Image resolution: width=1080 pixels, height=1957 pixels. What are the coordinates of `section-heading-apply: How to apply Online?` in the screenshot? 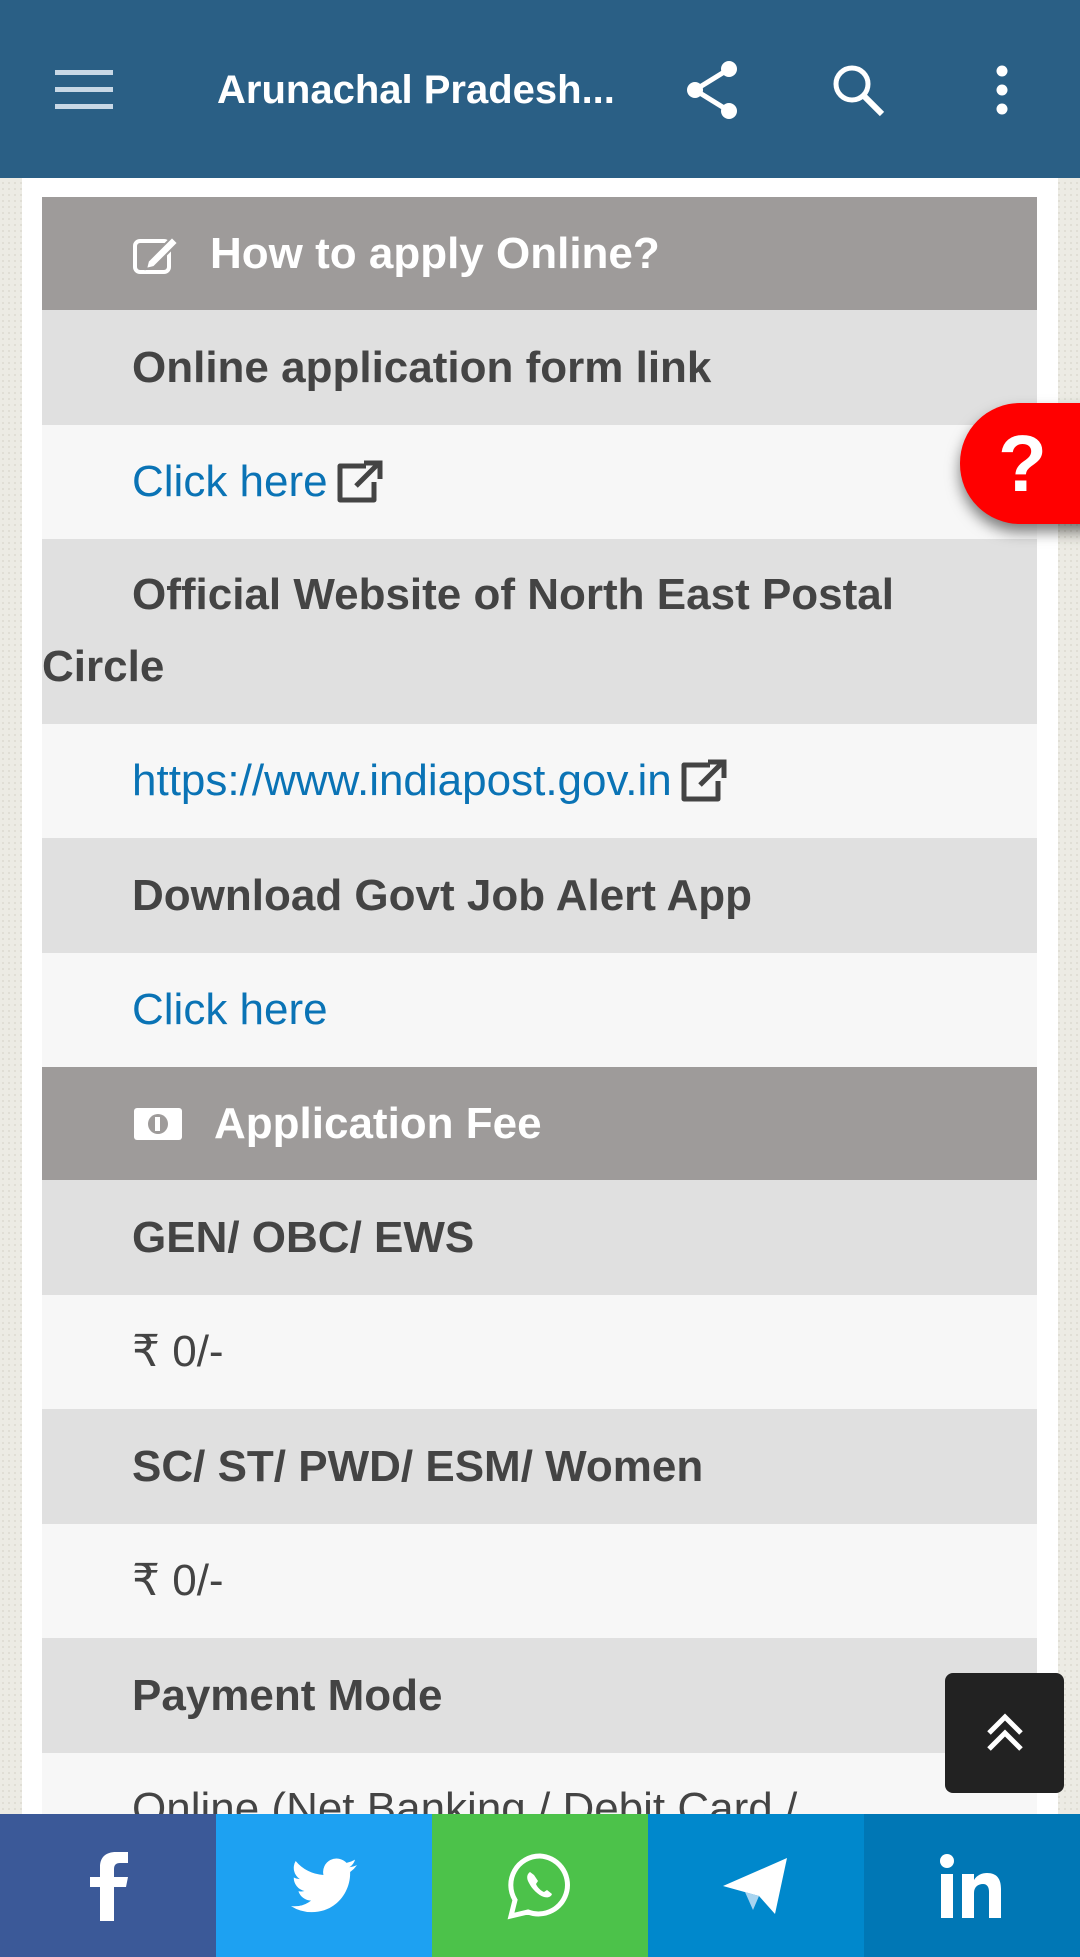 It's located at (539, 253).